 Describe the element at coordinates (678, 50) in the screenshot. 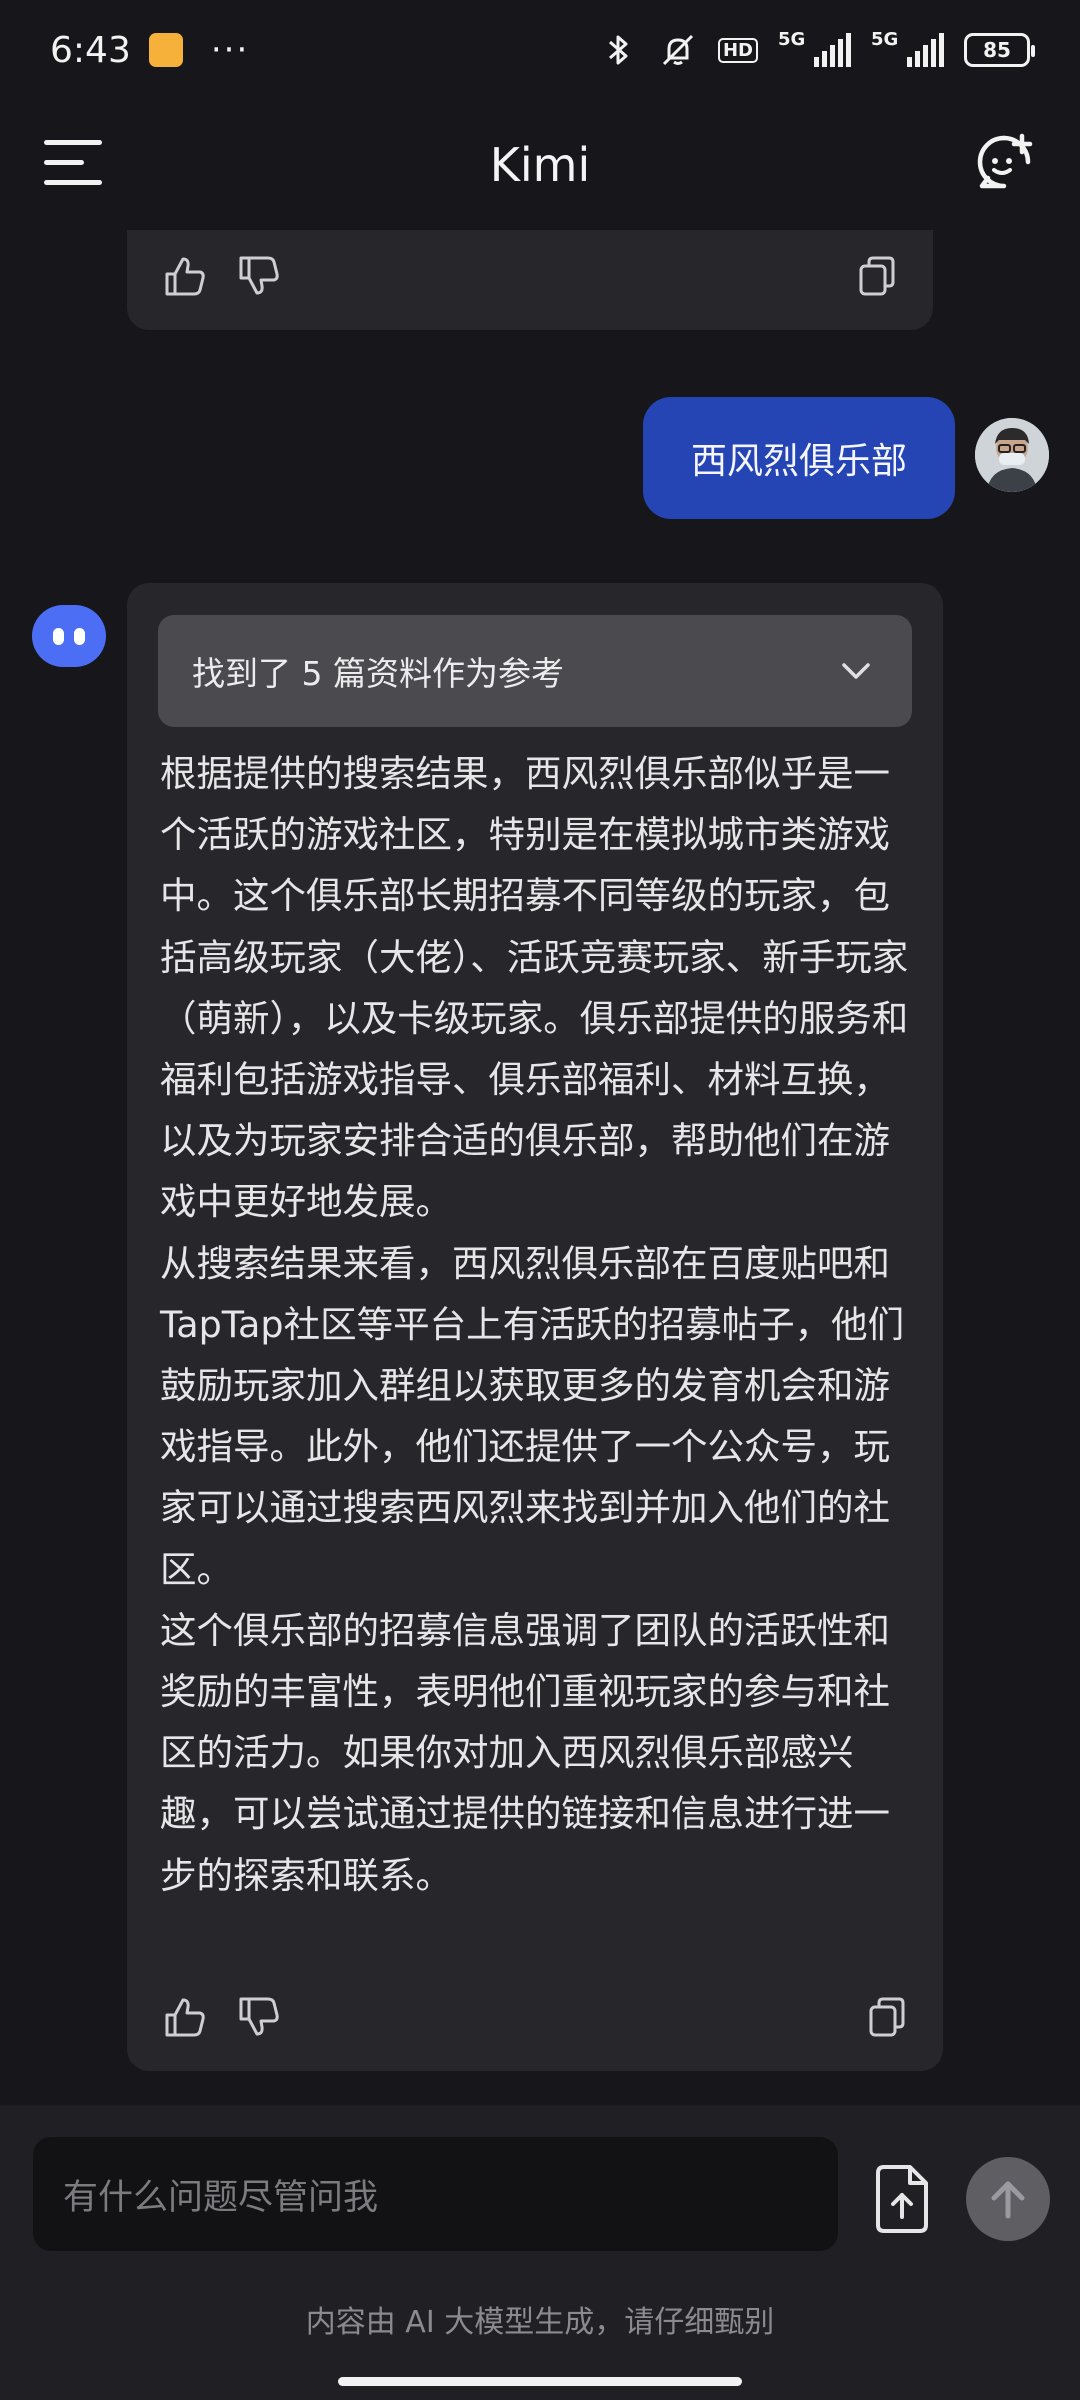

I see `mute-bell-icon` at that location.